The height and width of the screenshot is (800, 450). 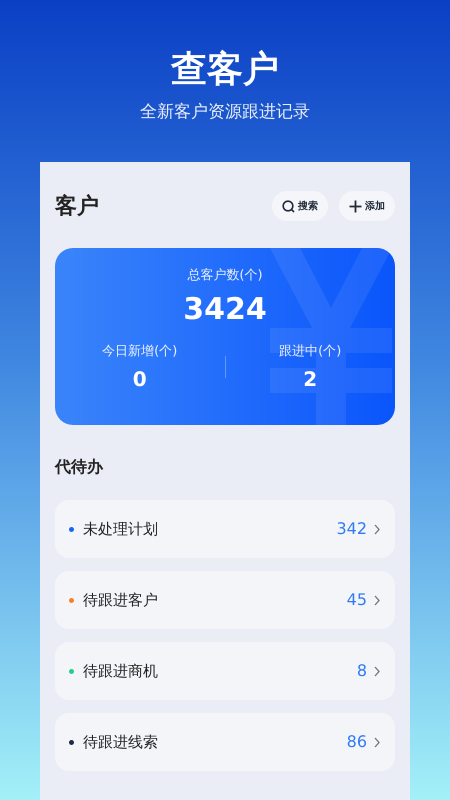 I want to click on search-button: 搜索, so click(x=300, y=206).